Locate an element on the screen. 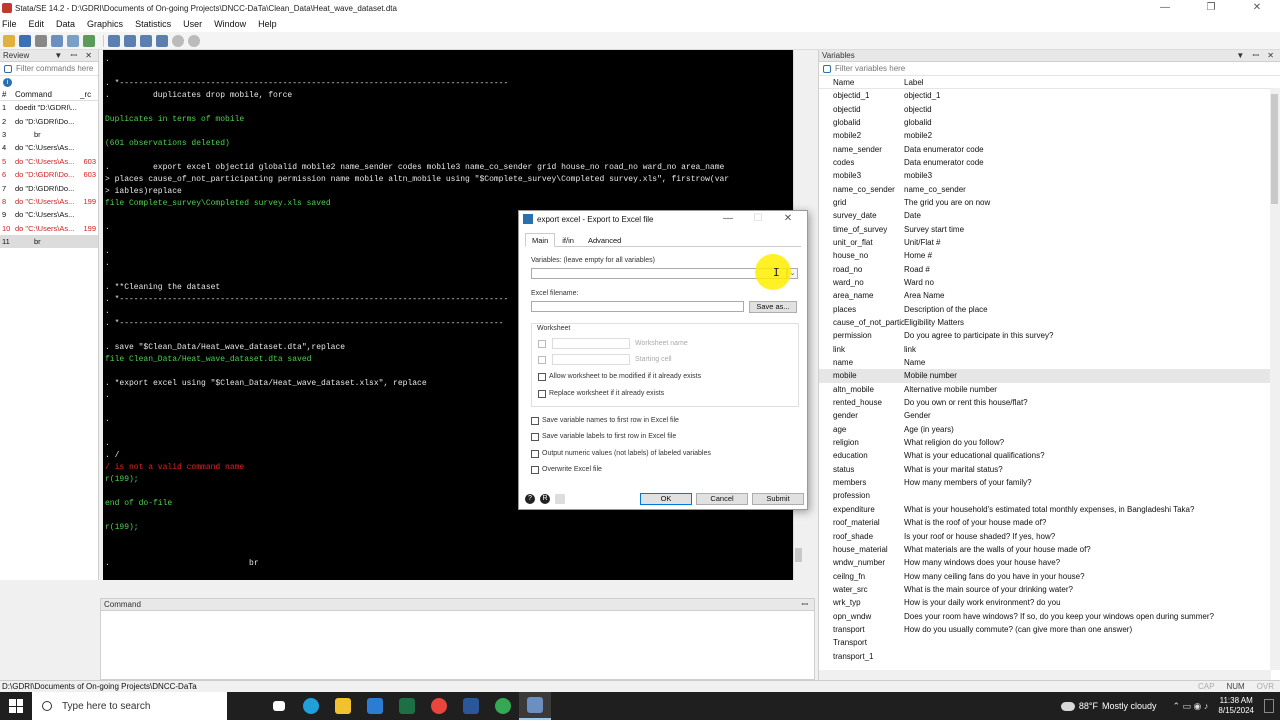 The width and height of the screenshot is (1280, 720). file-explorer-icon is located at coordinates (343, 706).